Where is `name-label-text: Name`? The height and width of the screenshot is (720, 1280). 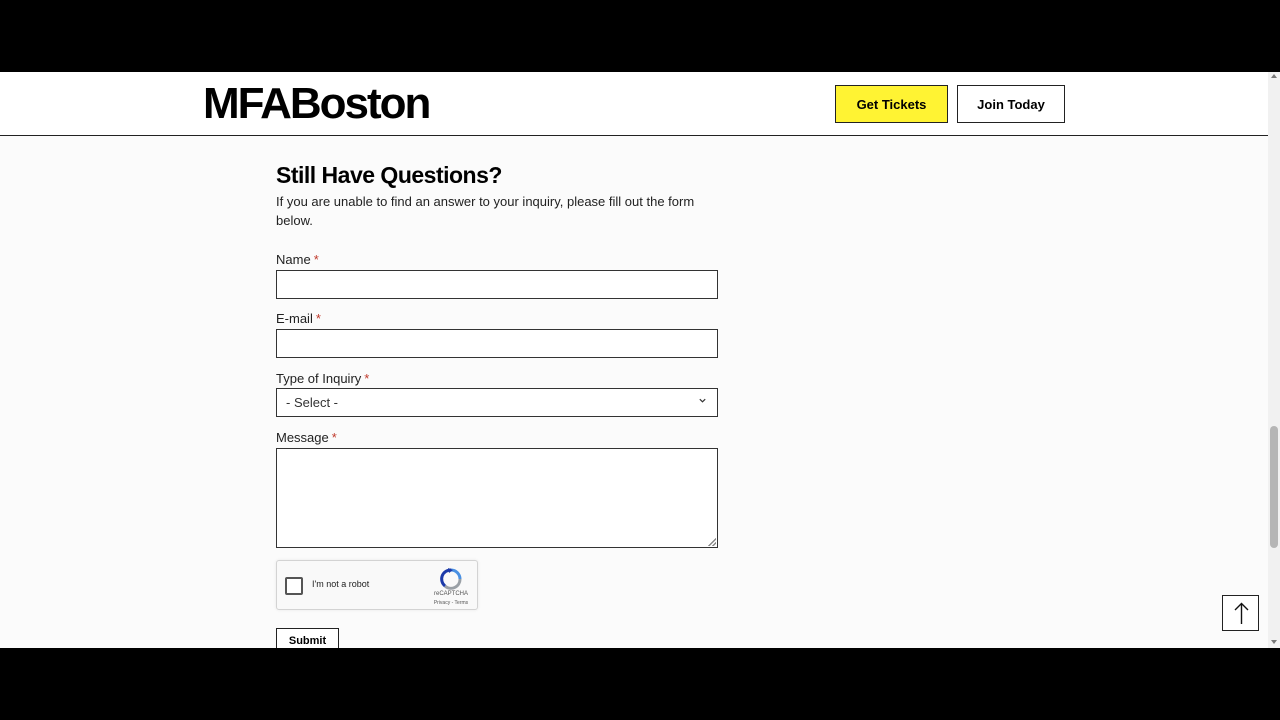 name-label-text: Name is located at coordinates (293, 259).